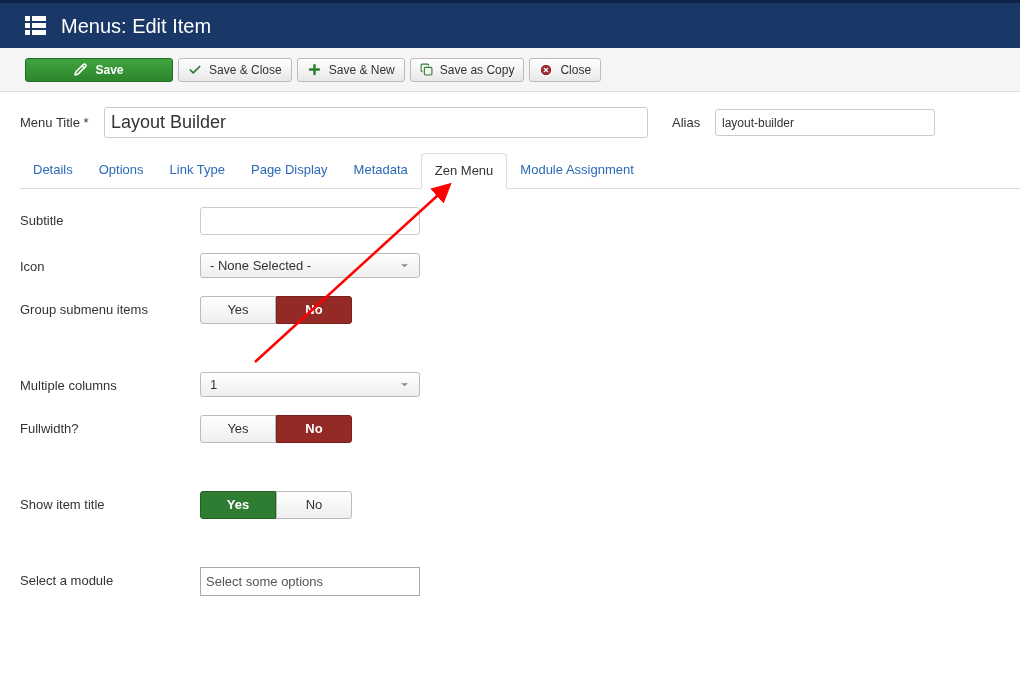 This screenshot has width=1020, height=688. What do you see at coordinates (121, 170) in the screenshot?
I see `tab: Options` at bounding box center [121, 170].